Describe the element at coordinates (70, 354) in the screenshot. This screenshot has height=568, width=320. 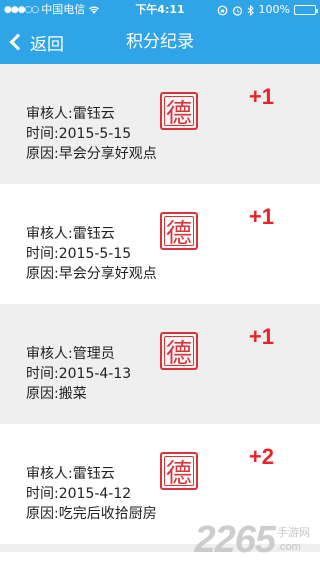
I see `reviewer-text: 审核人:管理员` at that location.